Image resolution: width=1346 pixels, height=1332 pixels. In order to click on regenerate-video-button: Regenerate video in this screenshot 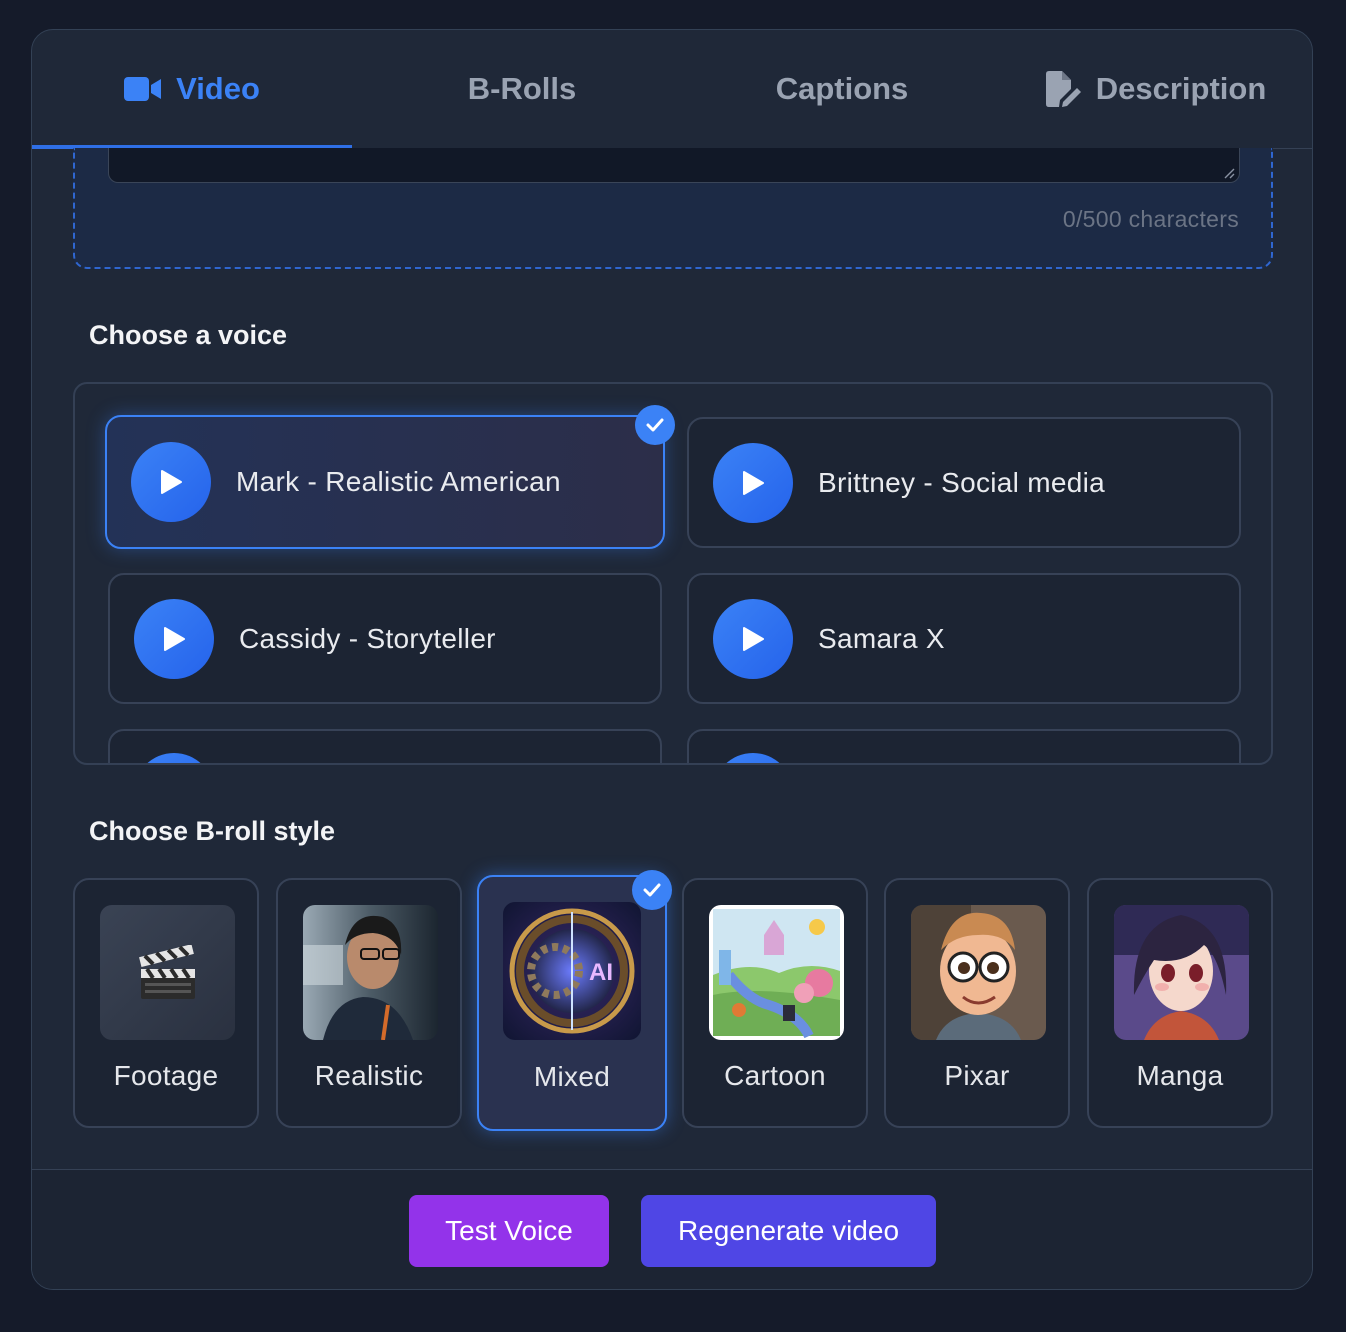, I will do `click(788, 1231)`.